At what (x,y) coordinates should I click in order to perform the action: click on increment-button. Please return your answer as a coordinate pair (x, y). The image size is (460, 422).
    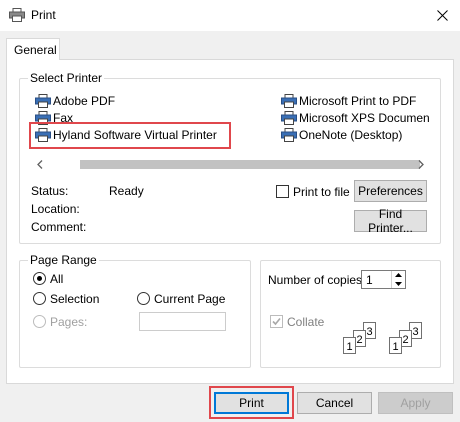
    Looking at the image, I should click on (398, 275).